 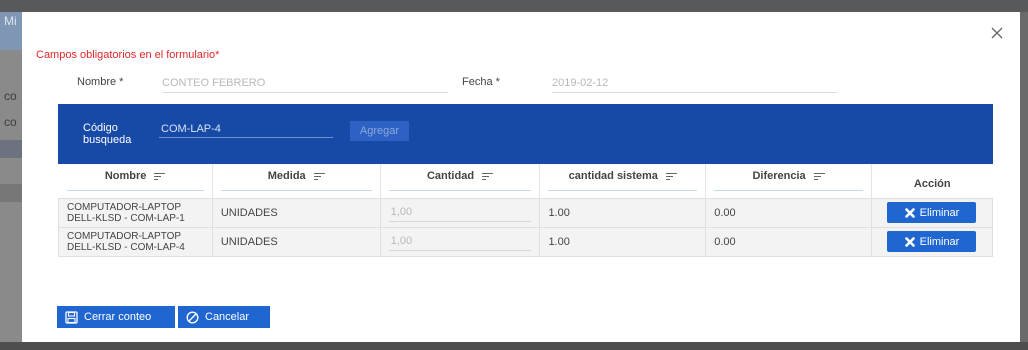 I want to click on save-icon, so click(x=71, y=317).